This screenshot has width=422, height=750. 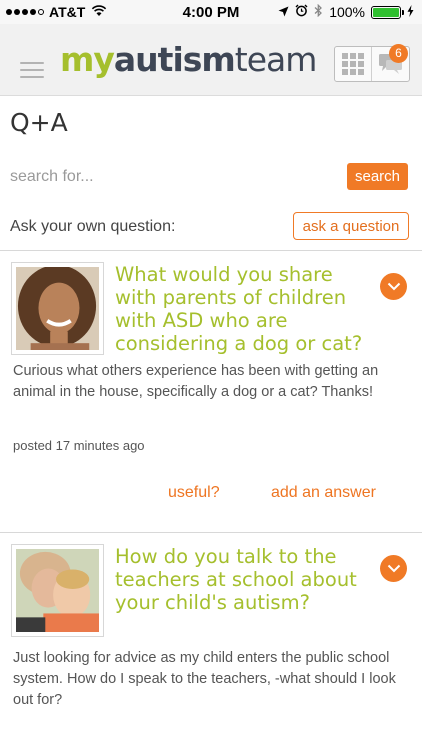 What do you see at coordinates (87, 59) in the screenshot?
I see `logo-part-my: my` at bounding box center [87, 59].